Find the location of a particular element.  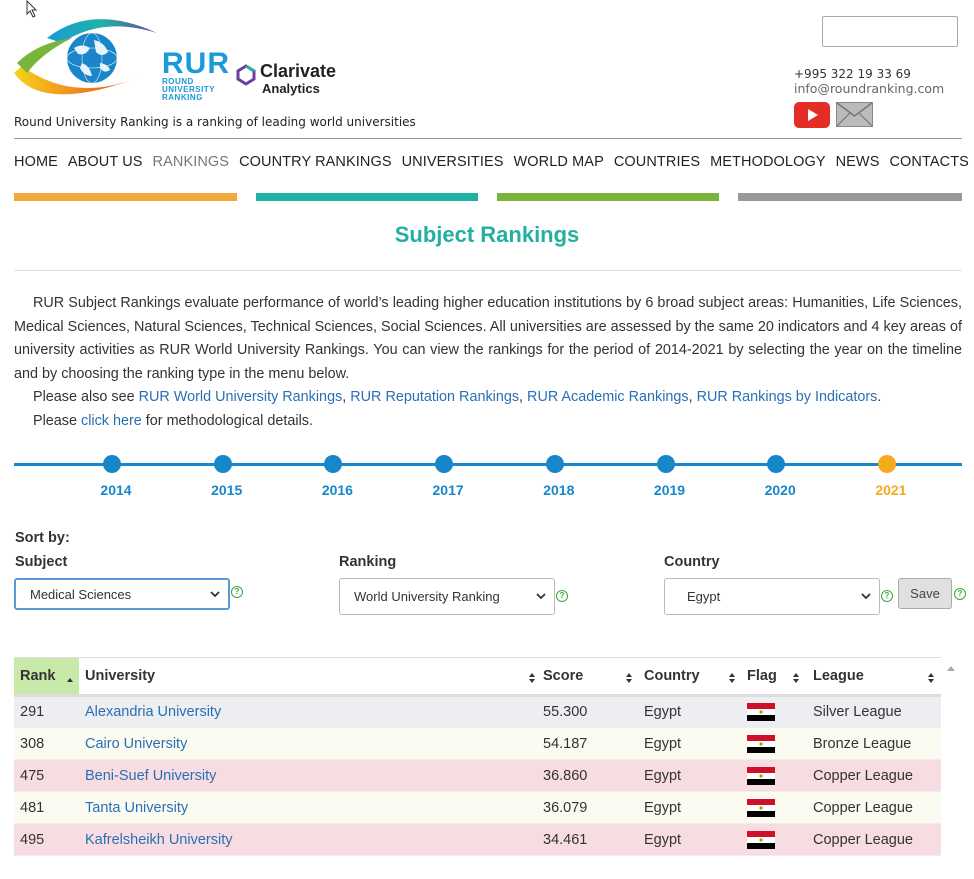

cell-university: Kafrelsheikh University is located at coordinates (308, 839).